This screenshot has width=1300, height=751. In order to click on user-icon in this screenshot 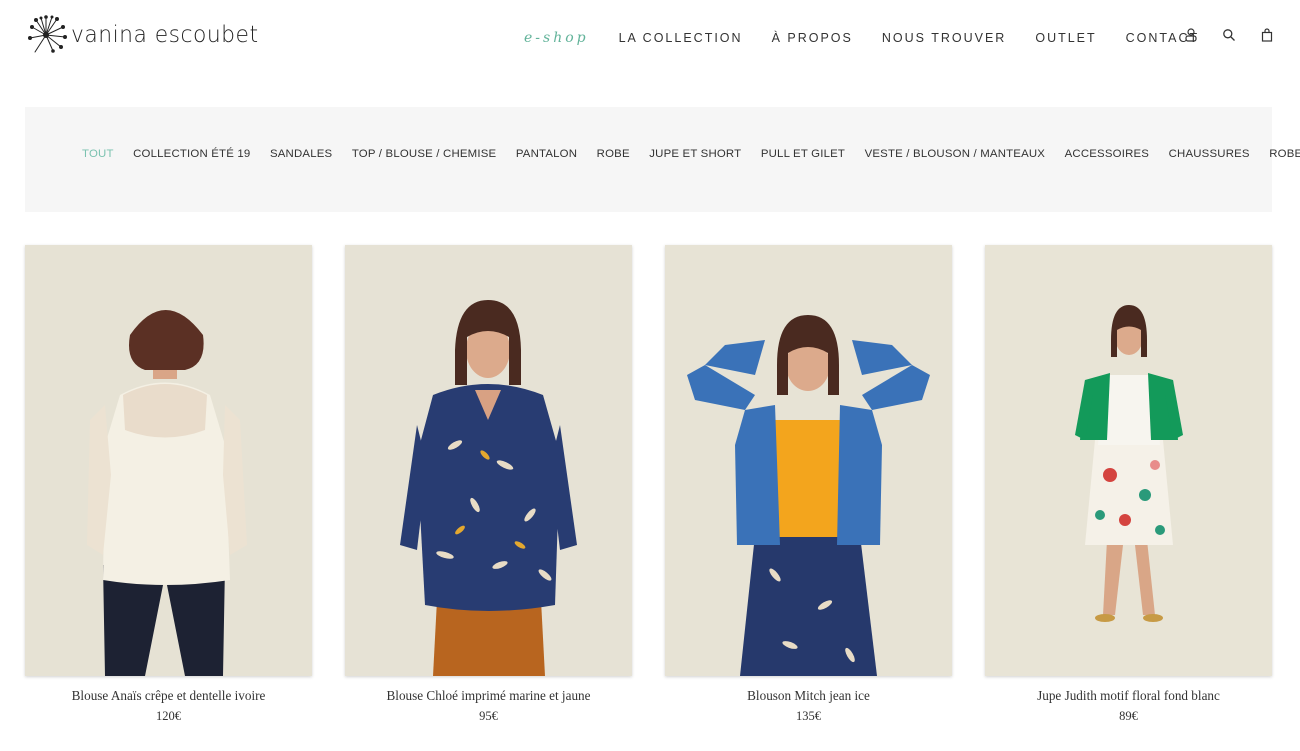, I will do `click(1191, 35)`.